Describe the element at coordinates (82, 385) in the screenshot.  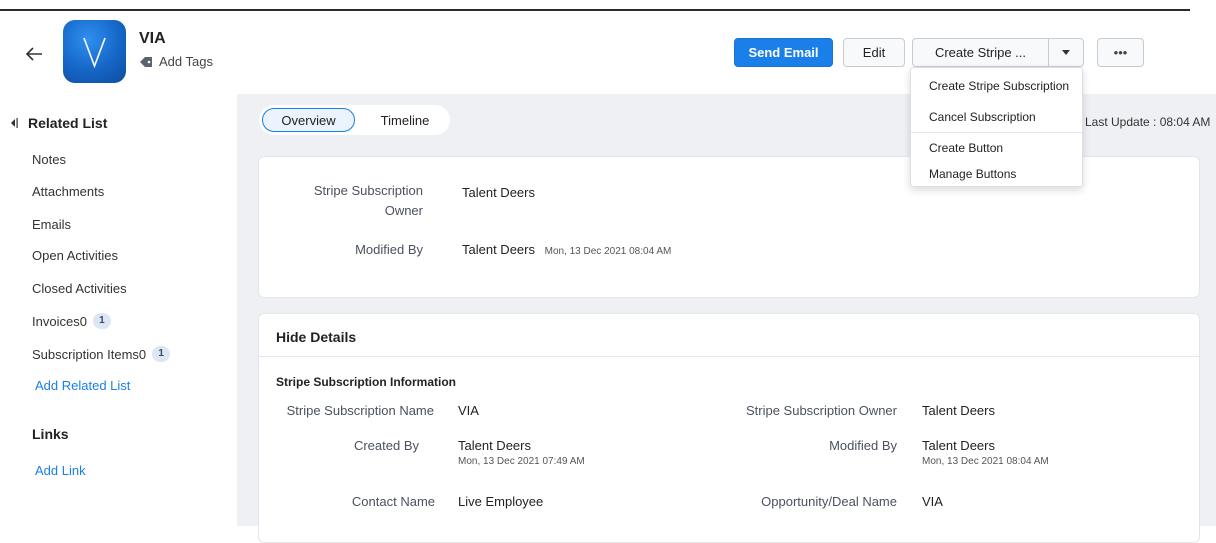
I see `add-related-list-link: Add Related List` at that location.